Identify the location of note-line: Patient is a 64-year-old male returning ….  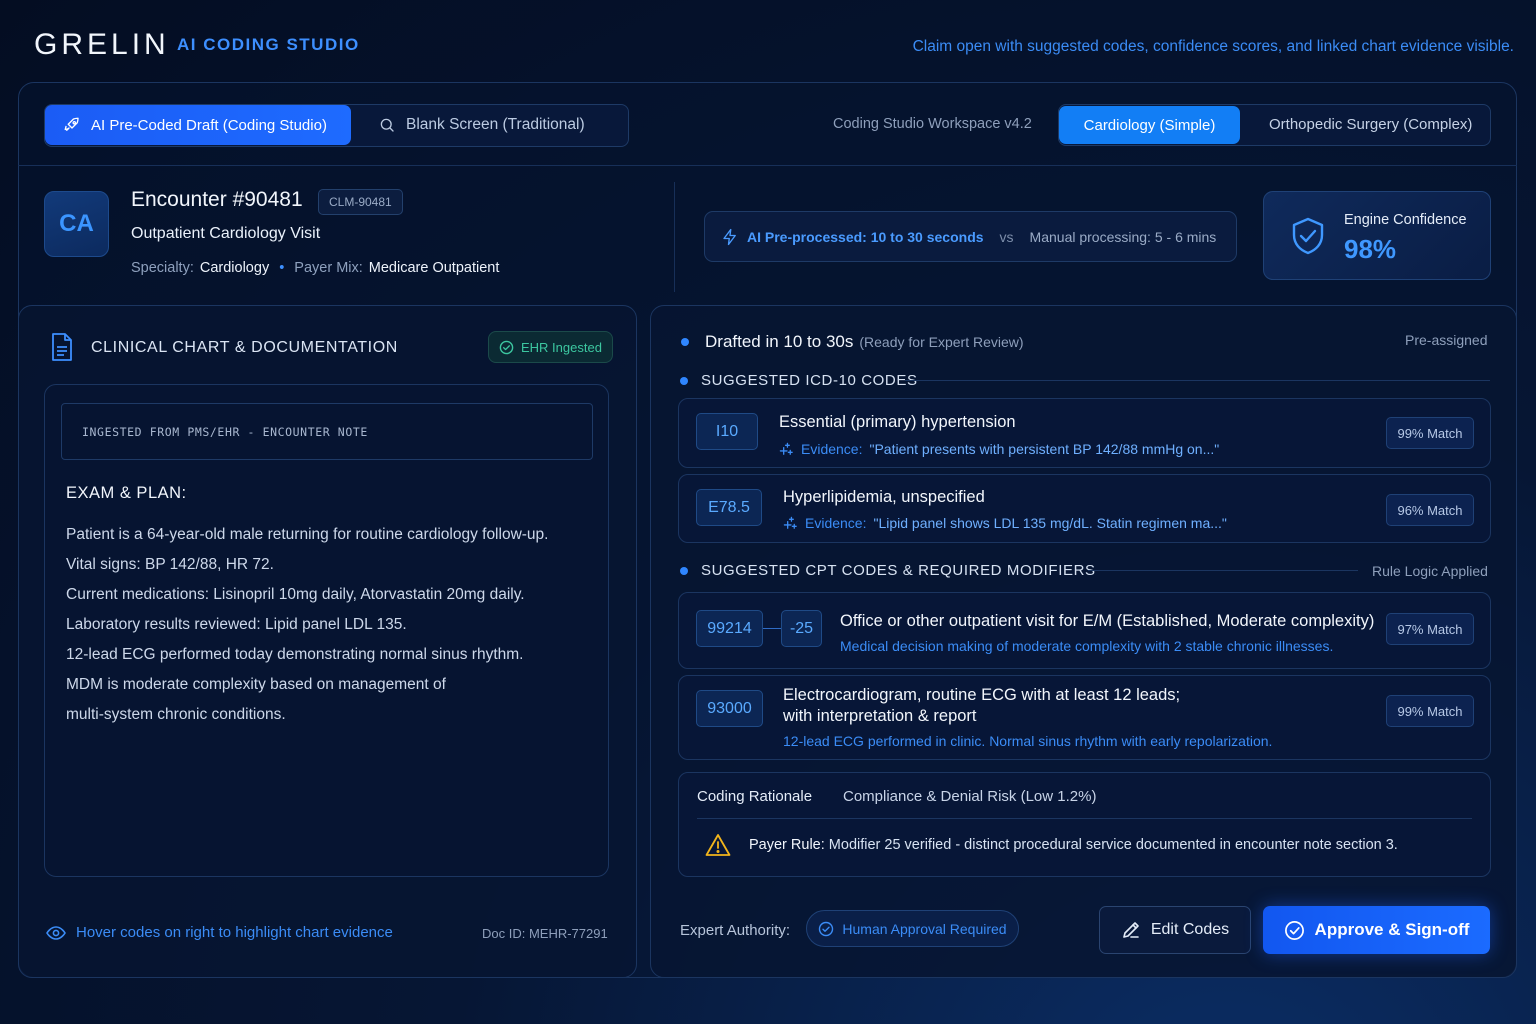
(307, 534).